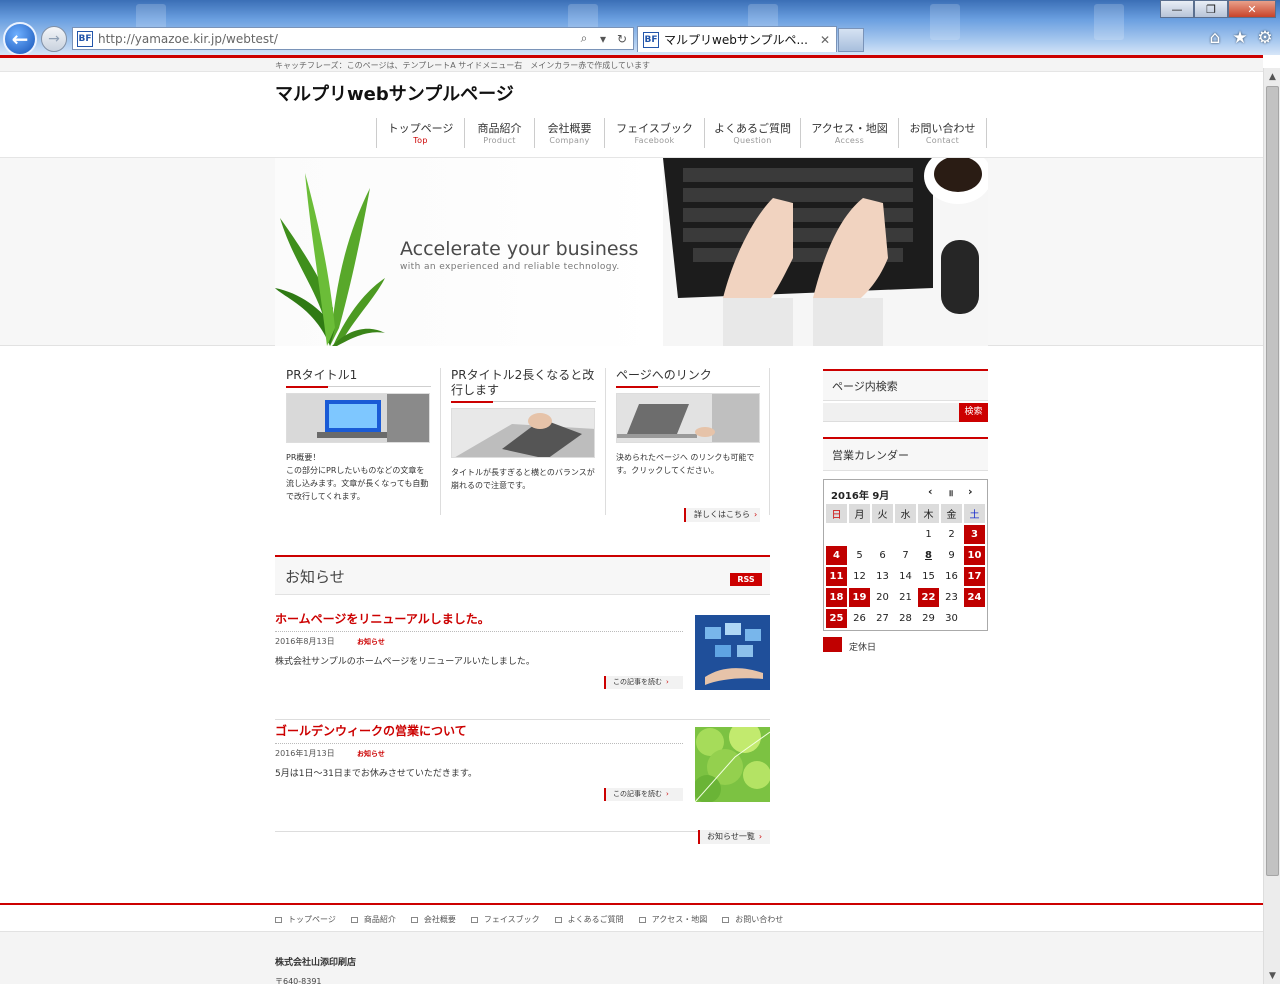 The width and height of the screenshot is (1280, 984). Describe the element at coordinates (439, 919) in the screenshot. I see `footer-link-label: 会社概要` at that location.